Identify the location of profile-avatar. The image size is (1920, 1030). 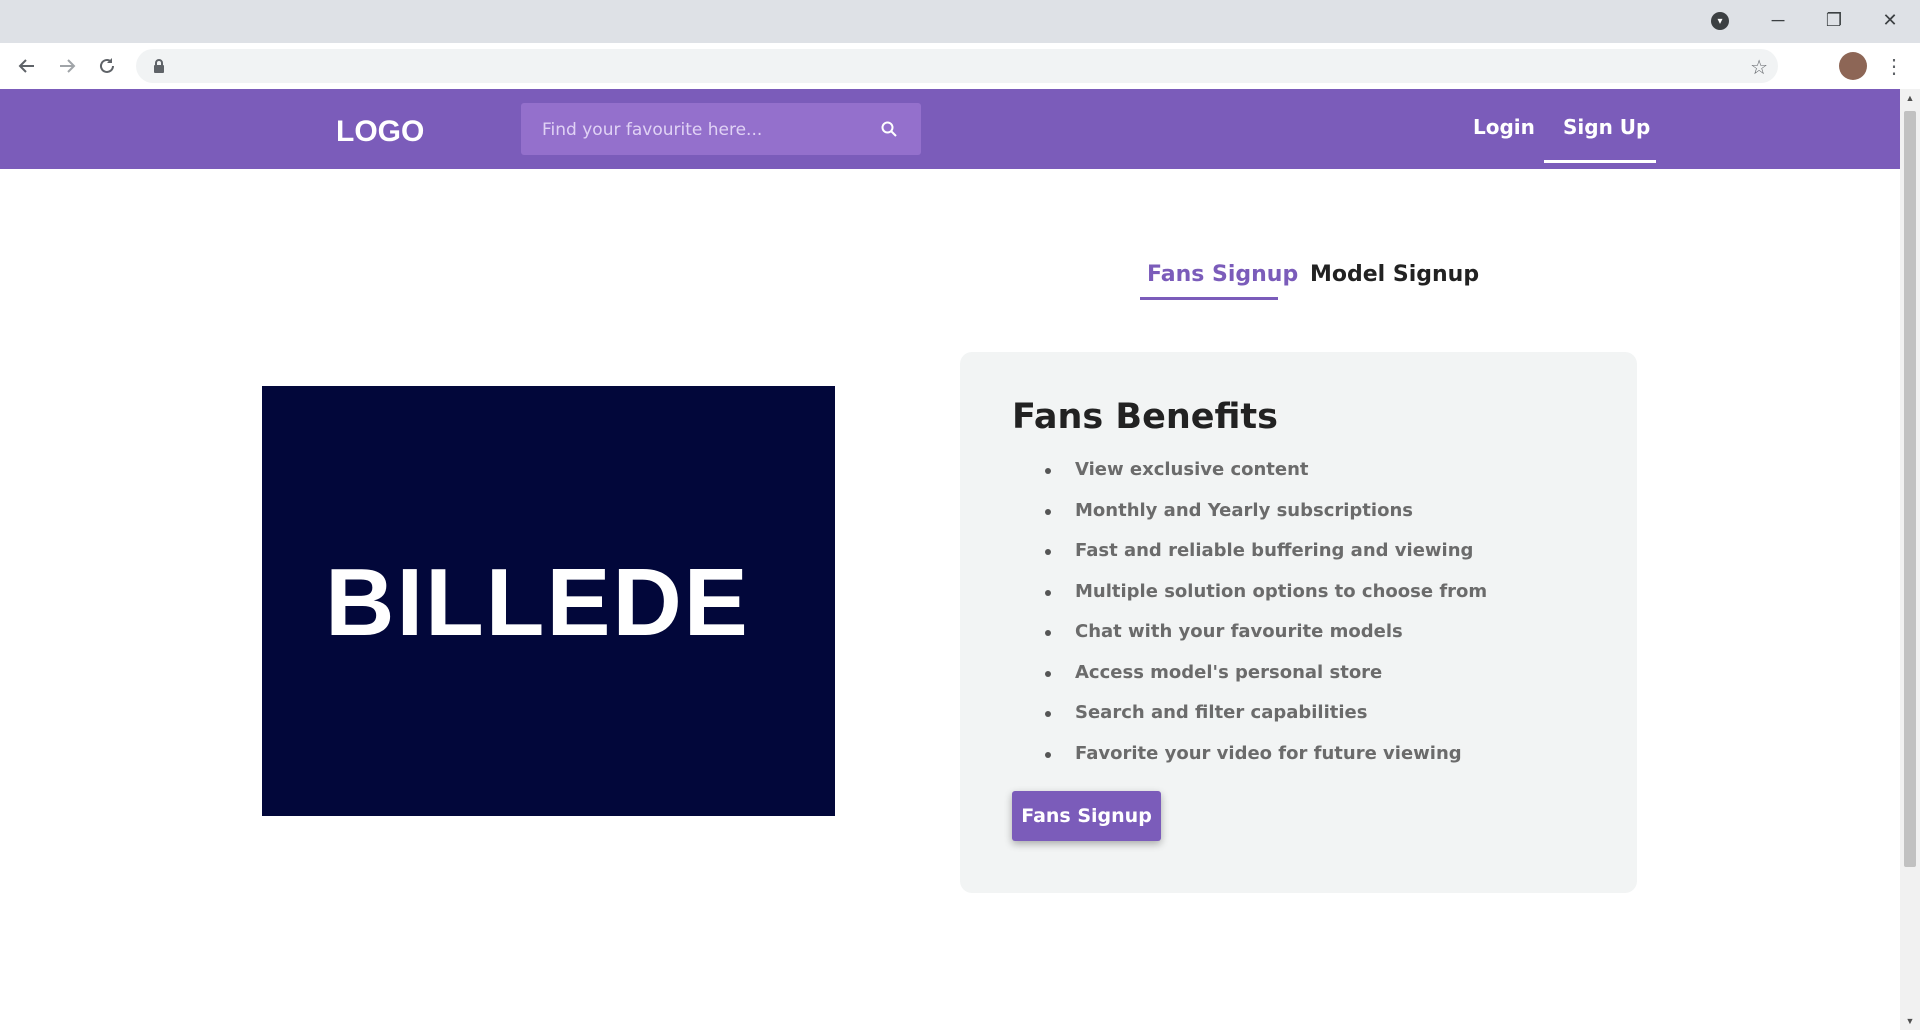
(1853, 66).